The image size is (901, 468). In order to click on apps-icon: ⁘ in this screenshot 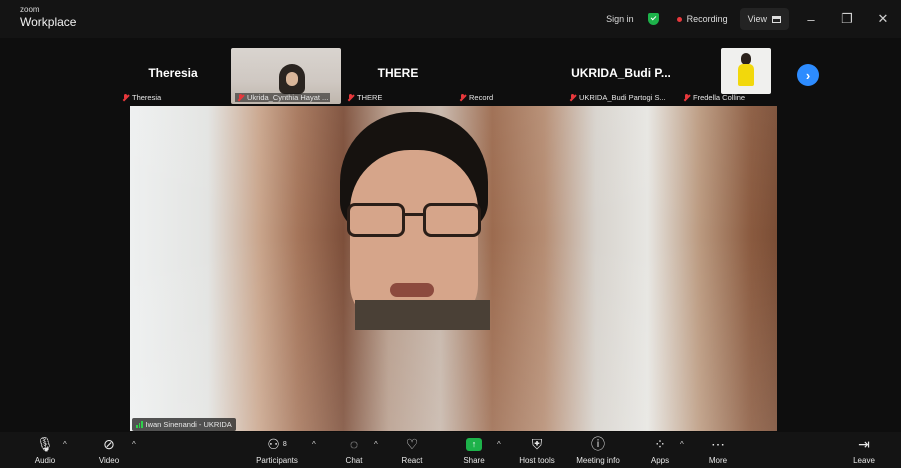, I will do `click(660, 443)`.